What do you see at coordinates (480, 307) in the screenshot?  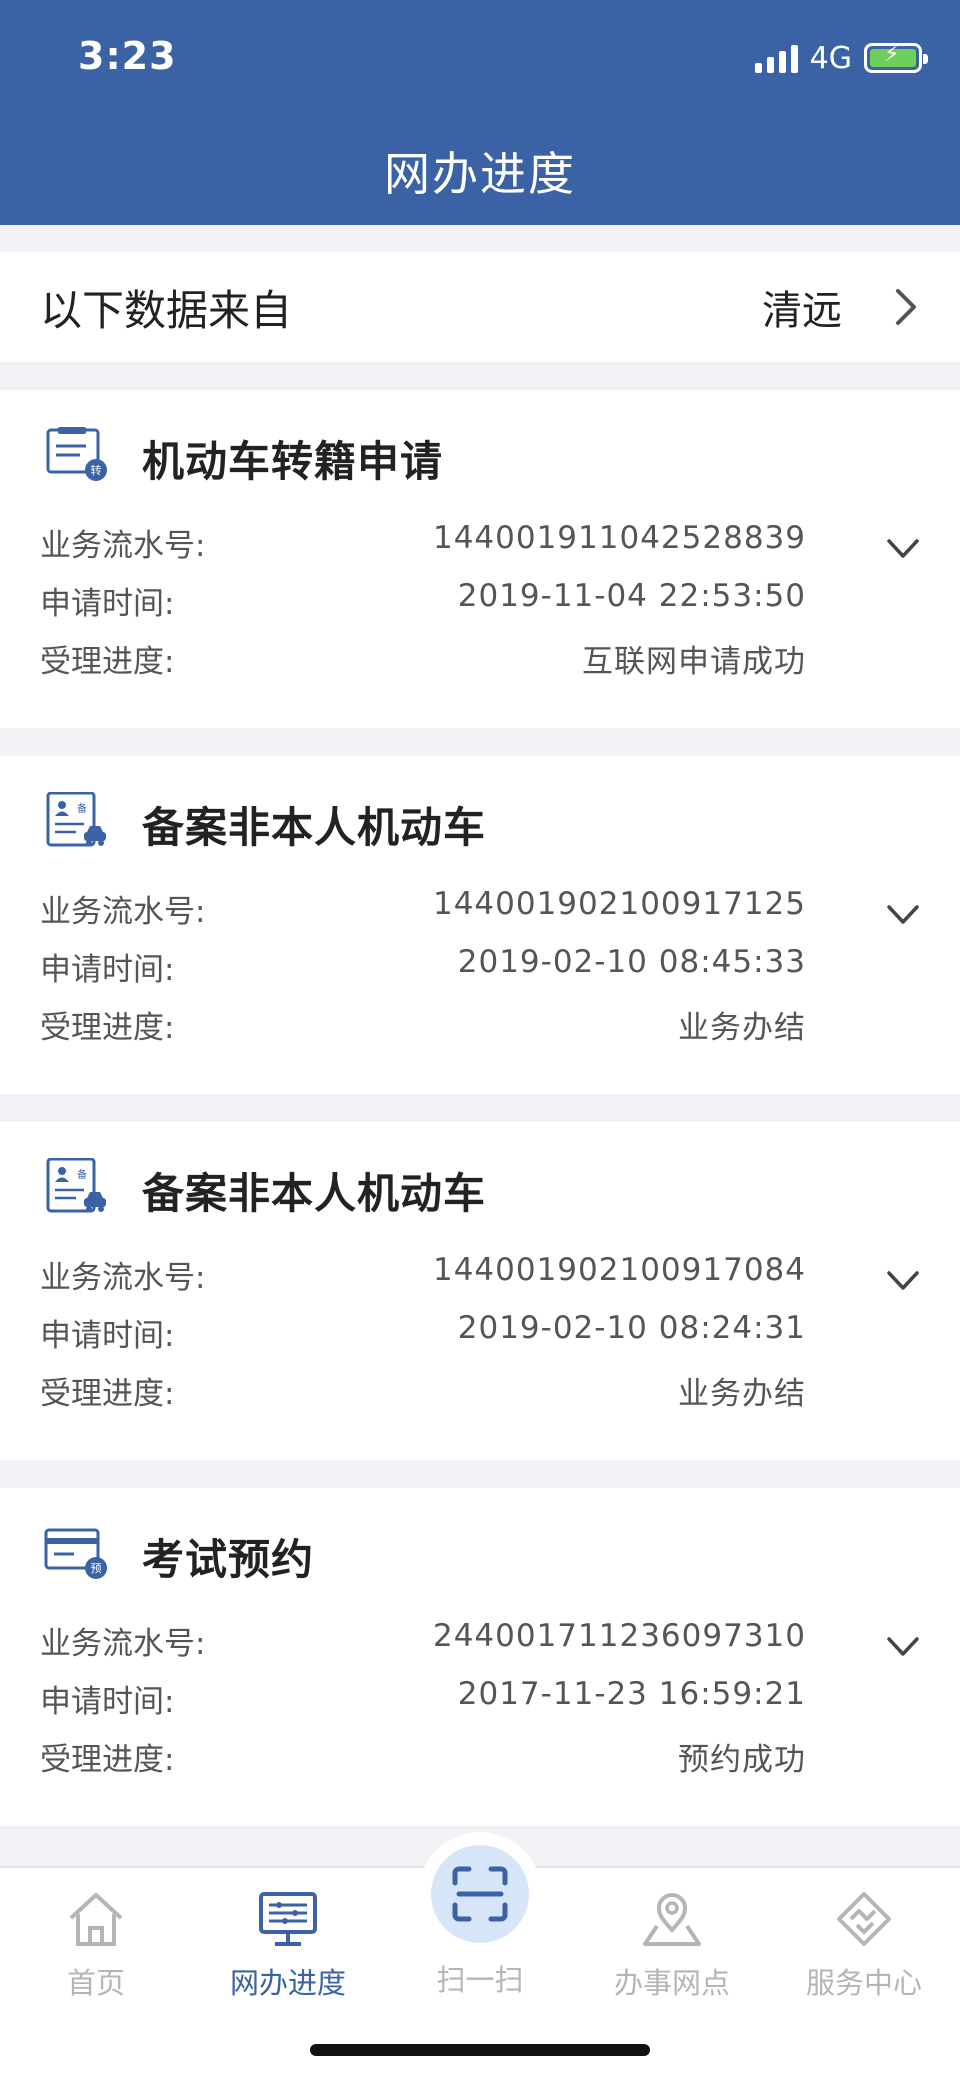 I see `data-source-selector: 以下数据来自 清远` at bounding box center [480, 307].